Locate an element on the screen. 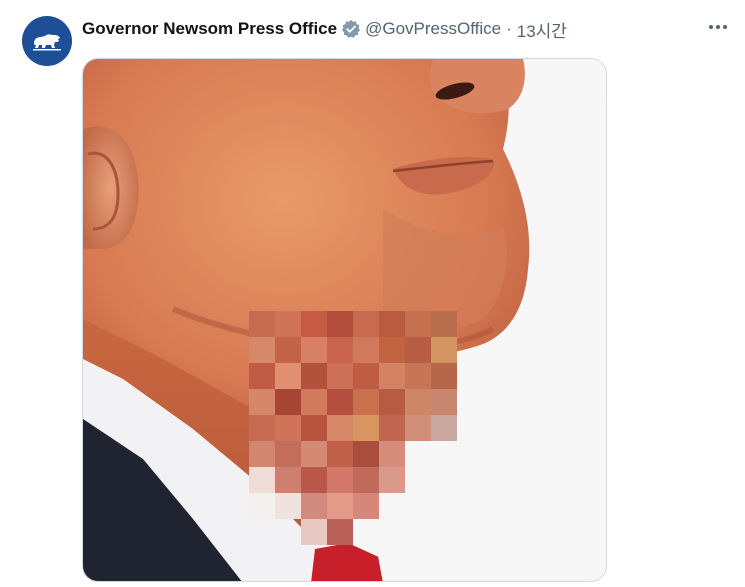 Image resolution: width=745 pixels, height=587 pixels. author-handle: @GovPressOffice is located at coordinates (433, 29).